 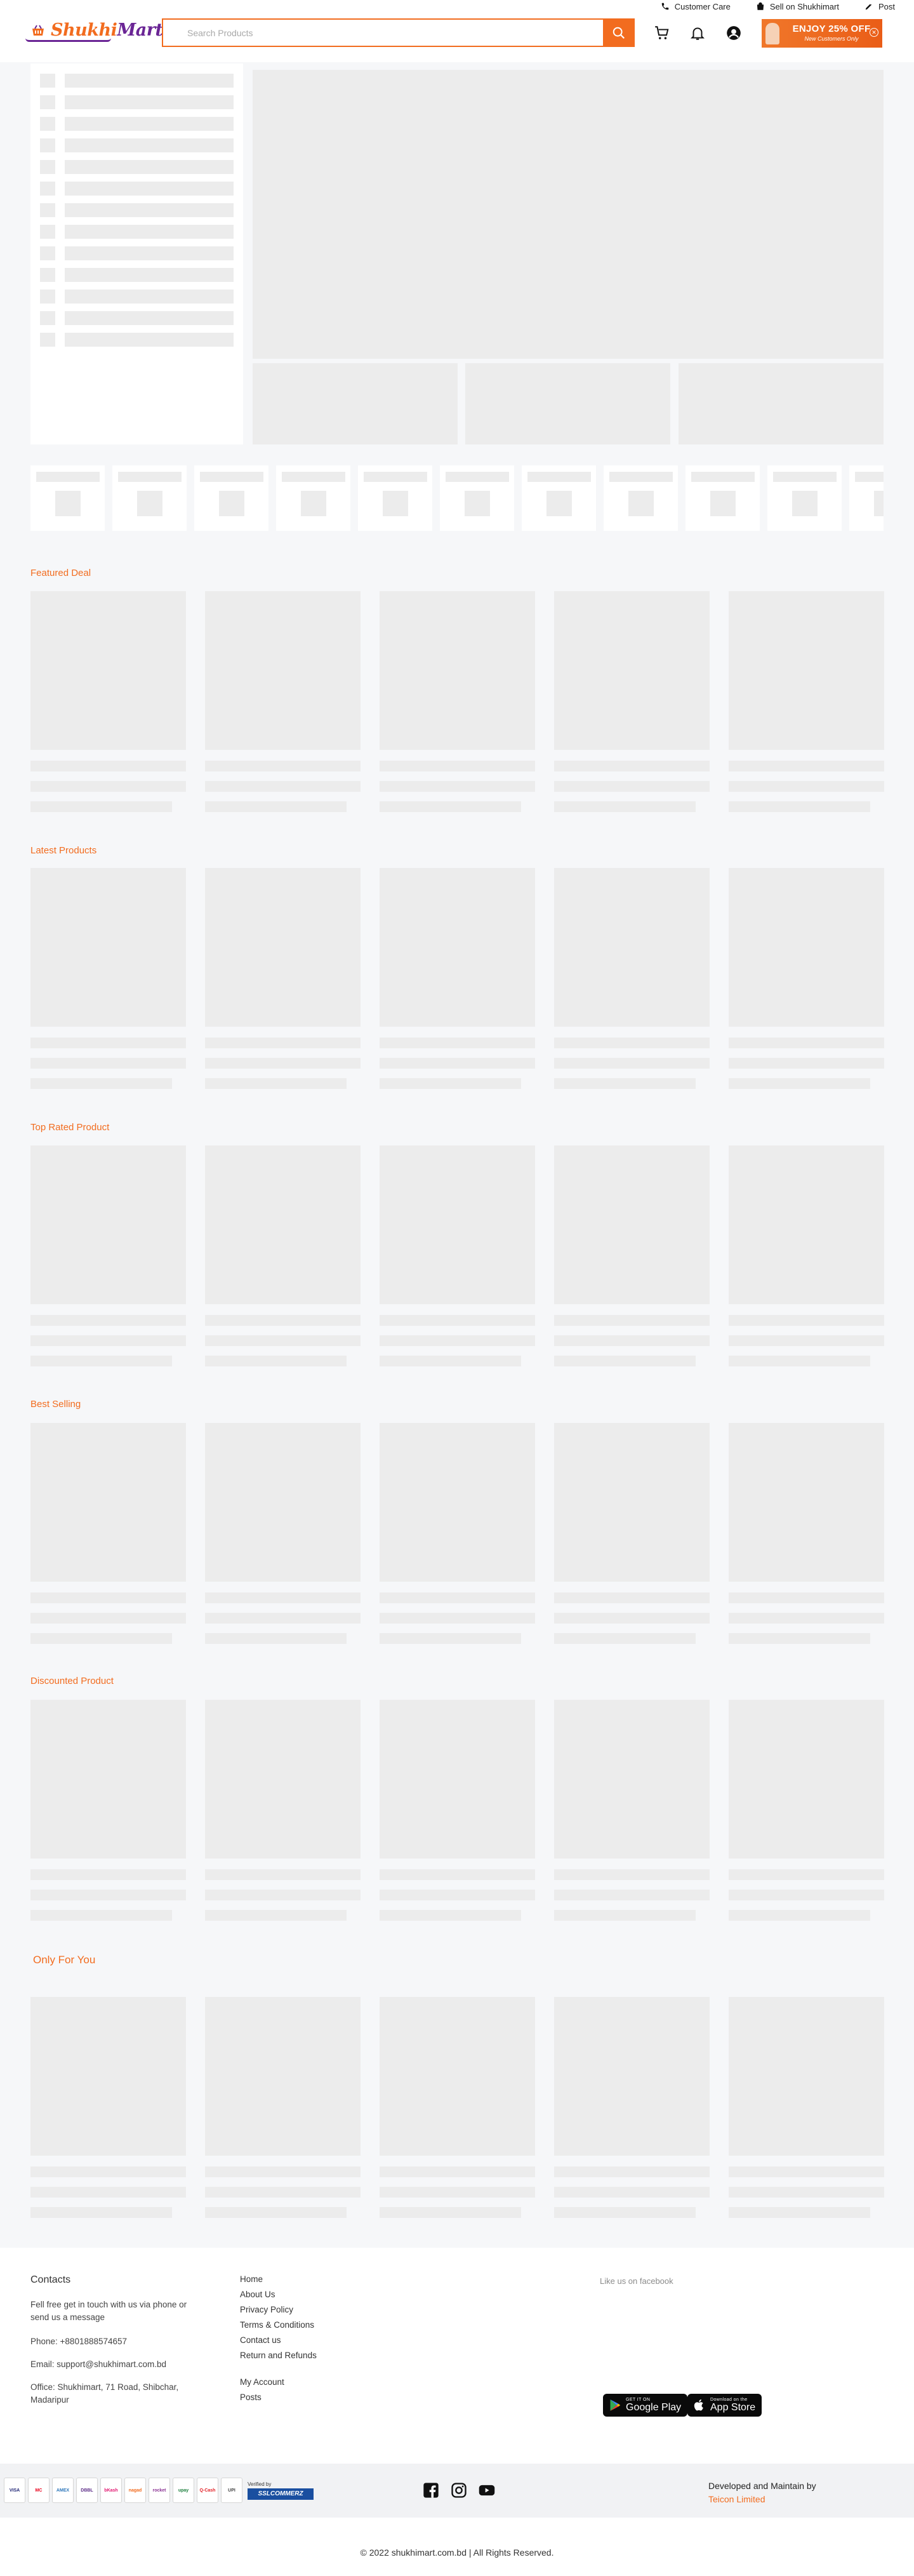 I want to click on footer-link: Posts, so click(x=278, y=2397).